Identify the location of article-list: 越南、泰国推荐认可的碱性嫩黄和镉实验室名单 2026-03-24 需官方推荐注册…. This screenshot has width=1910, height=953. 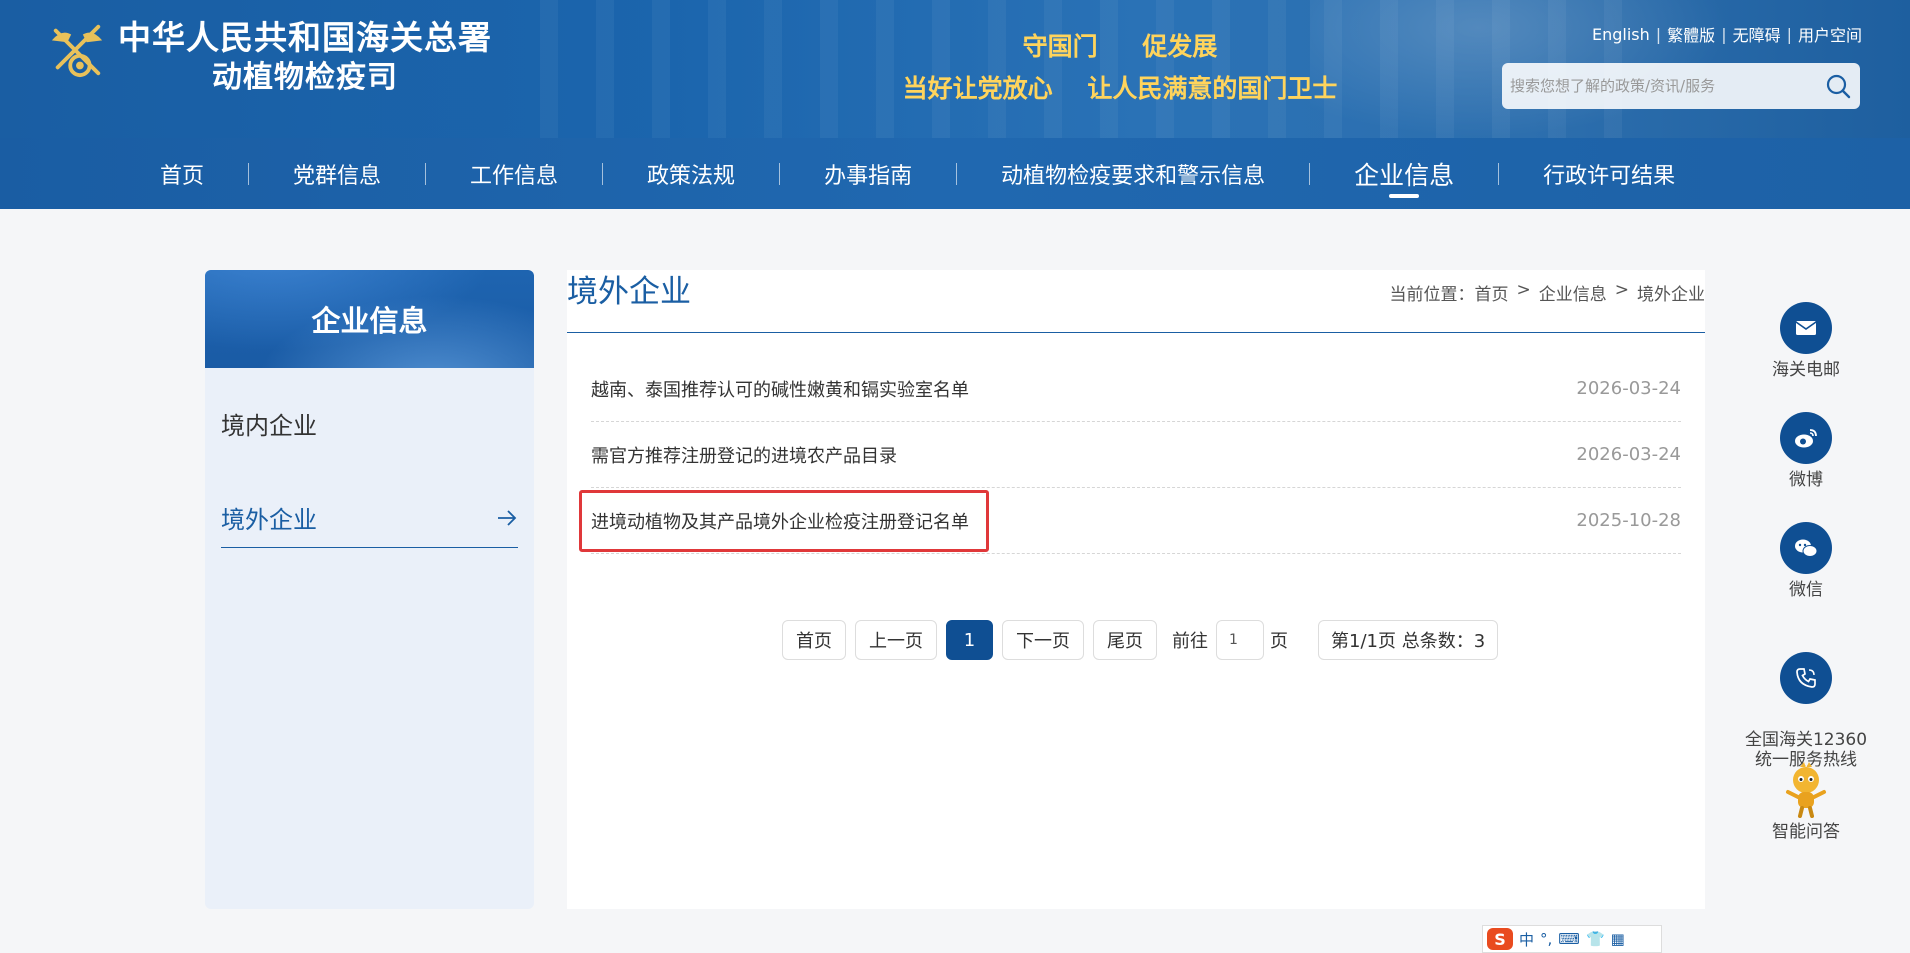
(1130, 455).